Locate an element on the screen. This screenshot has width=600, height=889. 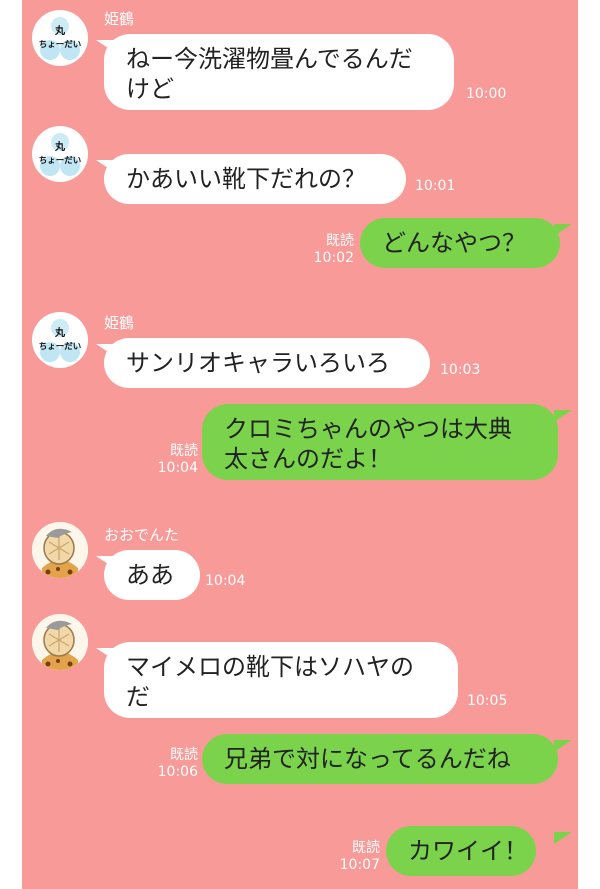
message-meta: 既読 10:02 is located at coordinates (334, 250).